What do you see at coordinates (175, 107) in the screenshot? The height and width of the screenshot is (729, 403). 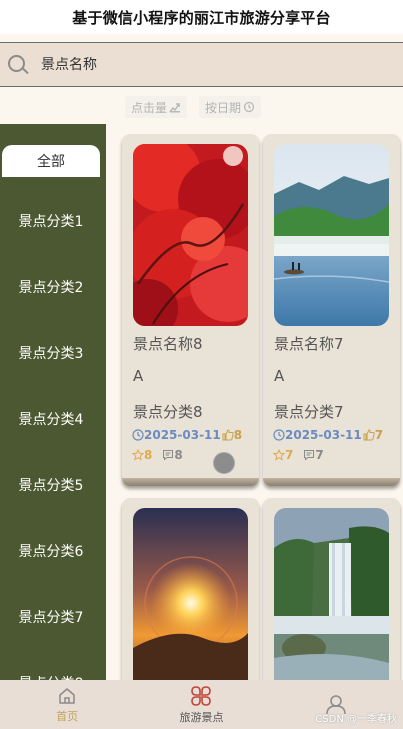 I see `trend-chart-icon` at bounding box center [175, 107].